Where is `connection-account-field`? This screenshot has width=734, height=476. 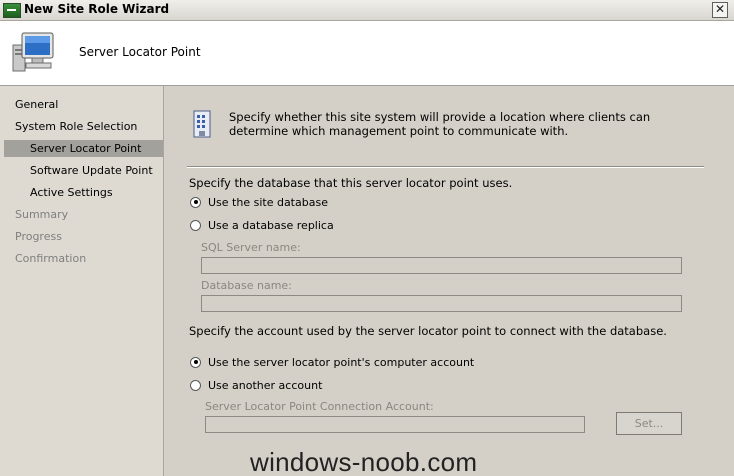
connection-account-field is located at coordinates (395, 424).